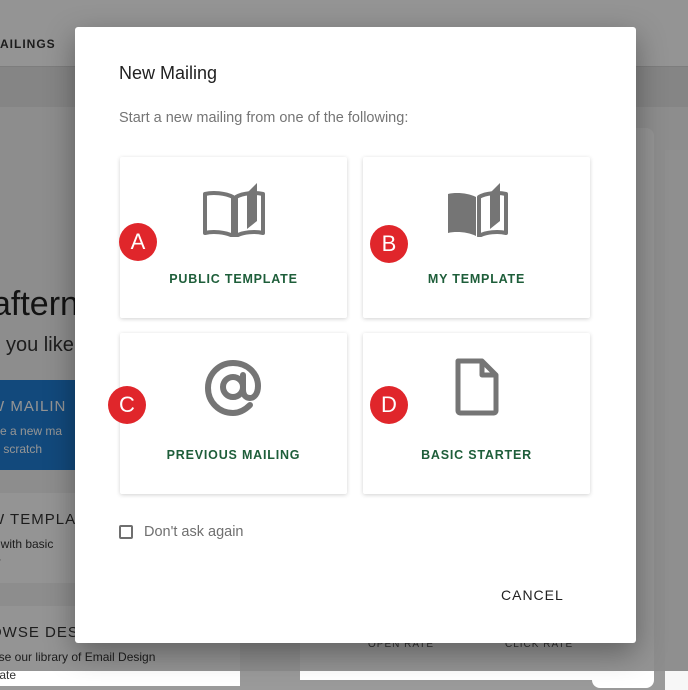 Image resolution: width=688 pixels, height=690 pixels. What do you see at coordinates (127, 405) in the screenshot?
I see `marker-c: C` at bounding box center [127, 405].